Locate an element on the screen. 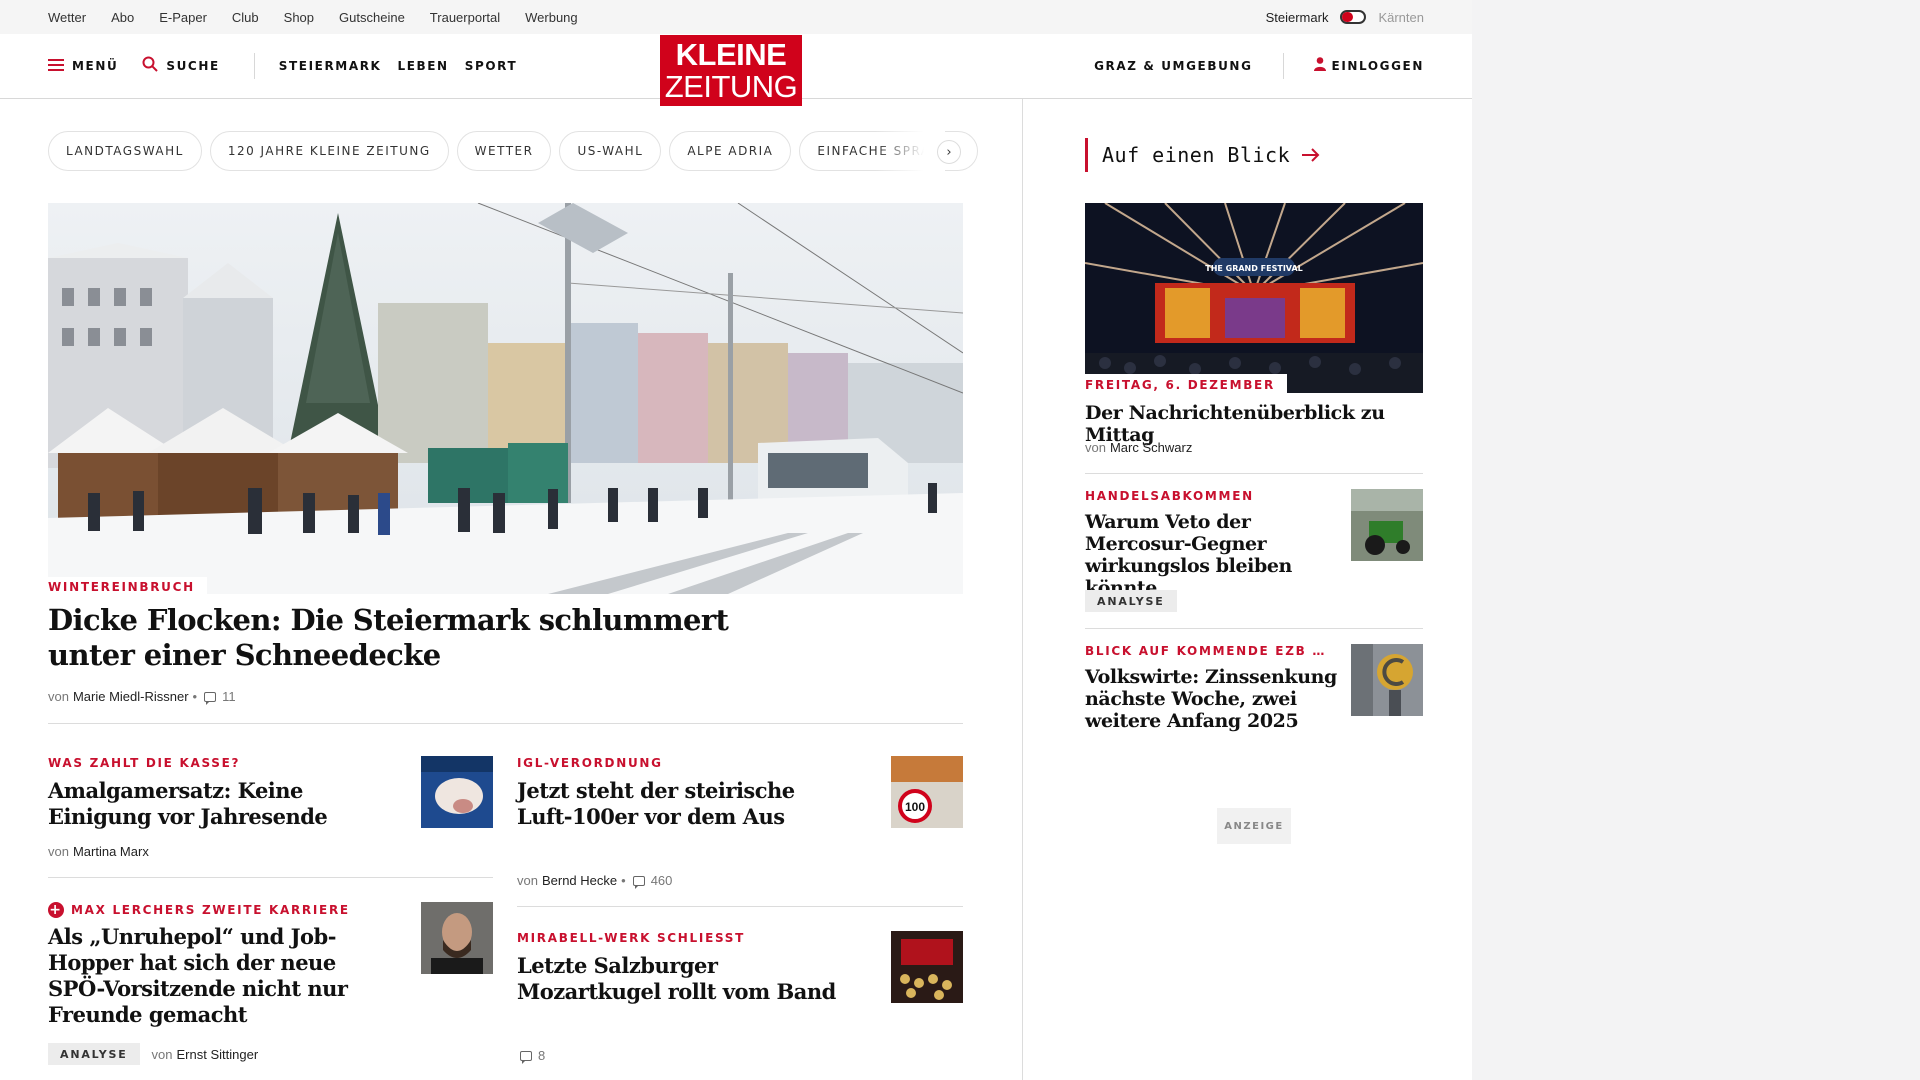  nav-steiermark: STEIERMARK is located at coordinates (330, 66).